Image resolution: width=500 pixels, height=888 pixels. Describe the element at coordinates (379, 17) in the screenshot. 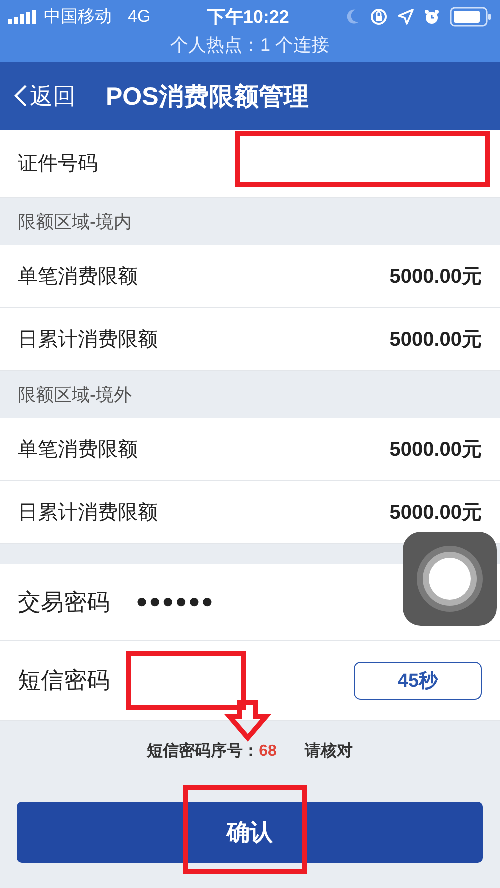

I see `rotation-lock-icon` at that location.